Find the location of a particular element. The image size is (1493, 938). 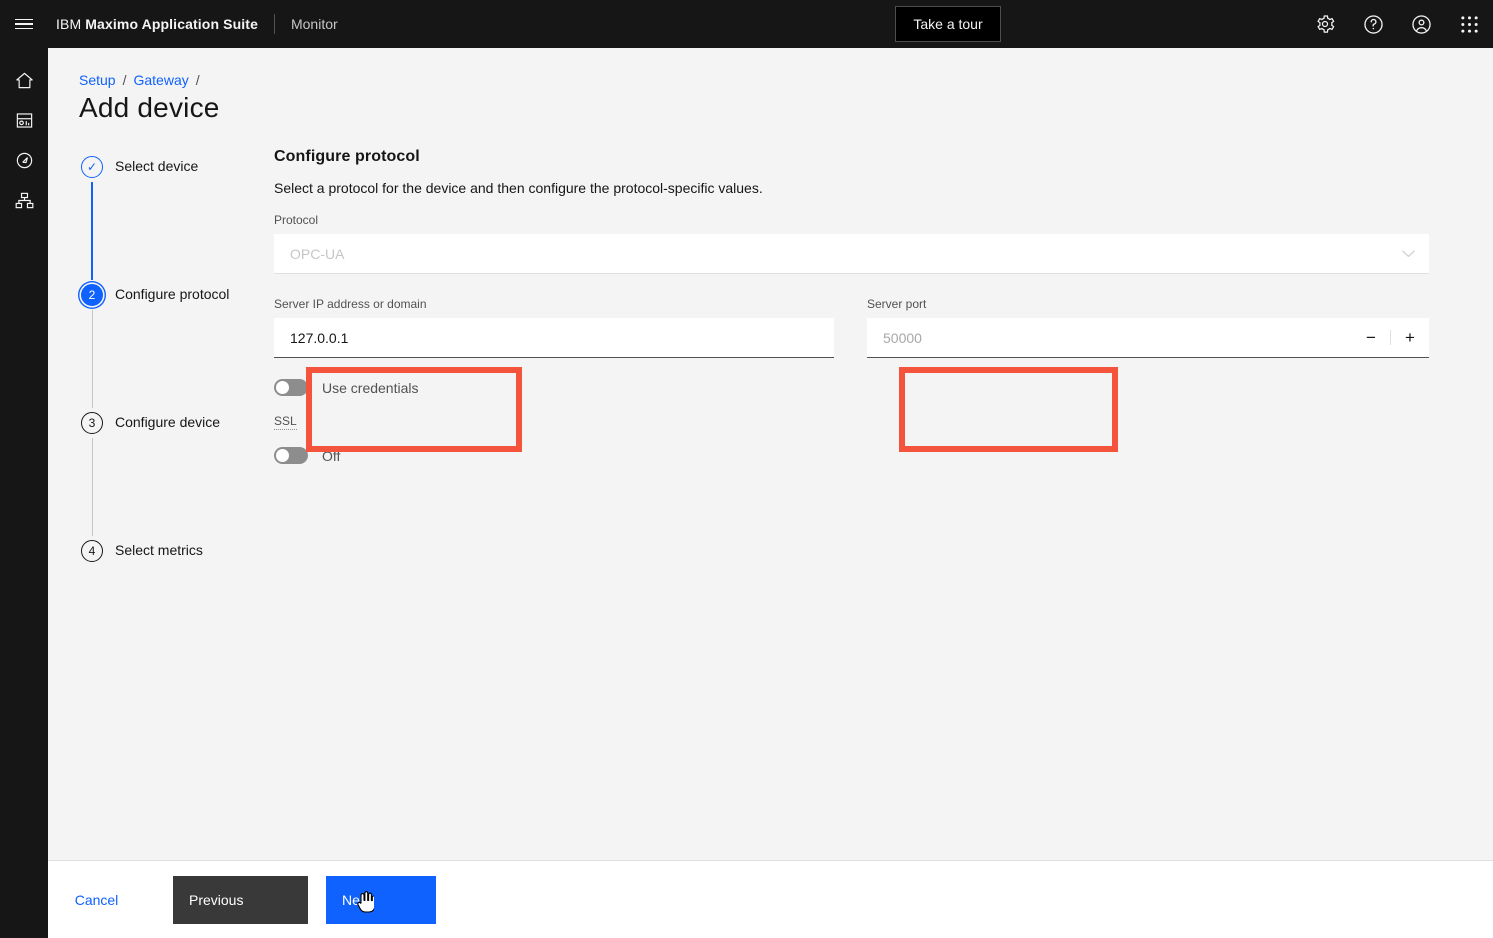

server-ip-field-group: Server IP address or domain is located at coordinates (554, 327).